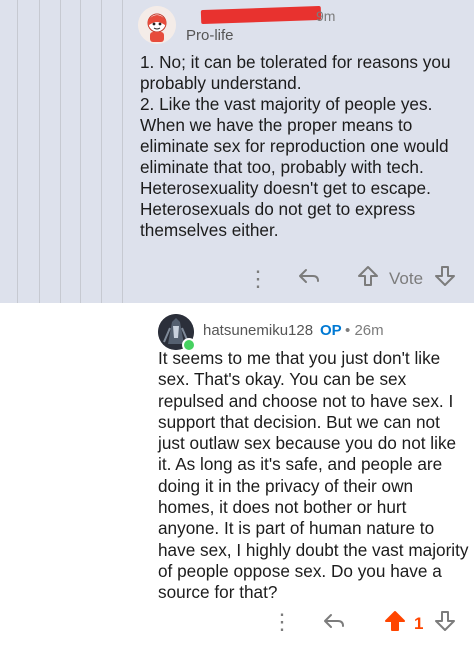  I want to click on op-badge: OP, so click(331, 330).